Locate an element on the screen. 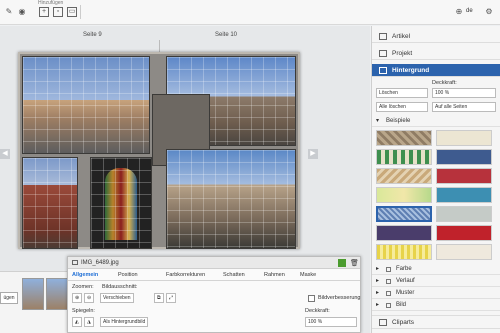  enhance-checkbox is located at coordinates (311, 298).